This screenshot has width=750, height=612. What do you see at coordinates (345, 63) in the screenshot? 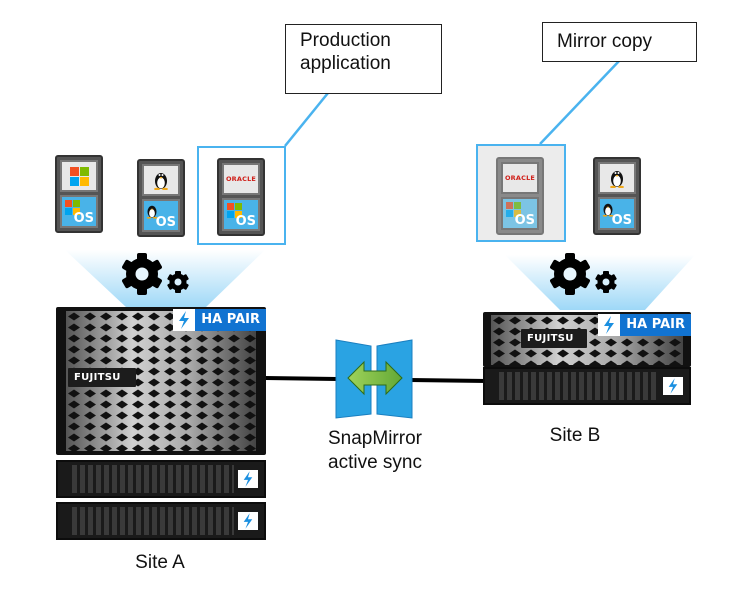
I see `callout-text-line2: application` at bounding box center [345, 63].